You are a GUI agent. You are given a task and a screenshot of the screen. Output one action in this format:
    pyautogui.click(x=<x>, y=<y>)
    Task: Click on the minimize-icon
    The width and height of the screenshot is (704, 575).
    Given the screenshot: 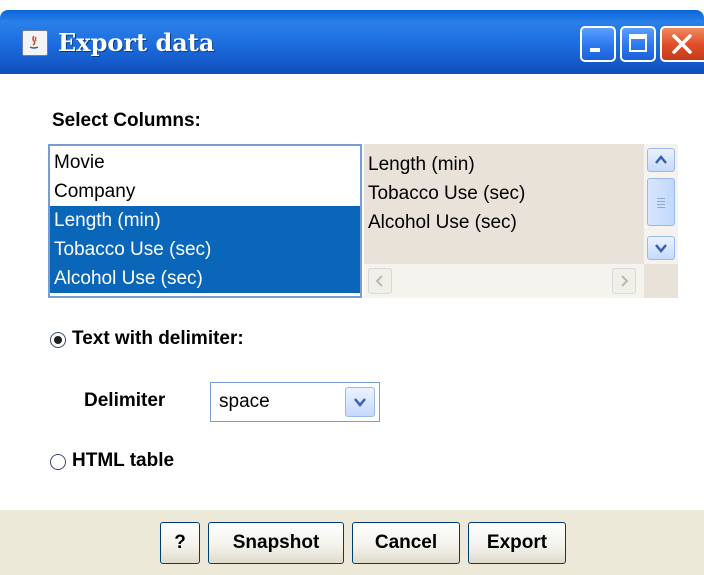 What is the action you would take?
    pyautogui.click(x=595, y=50)
    